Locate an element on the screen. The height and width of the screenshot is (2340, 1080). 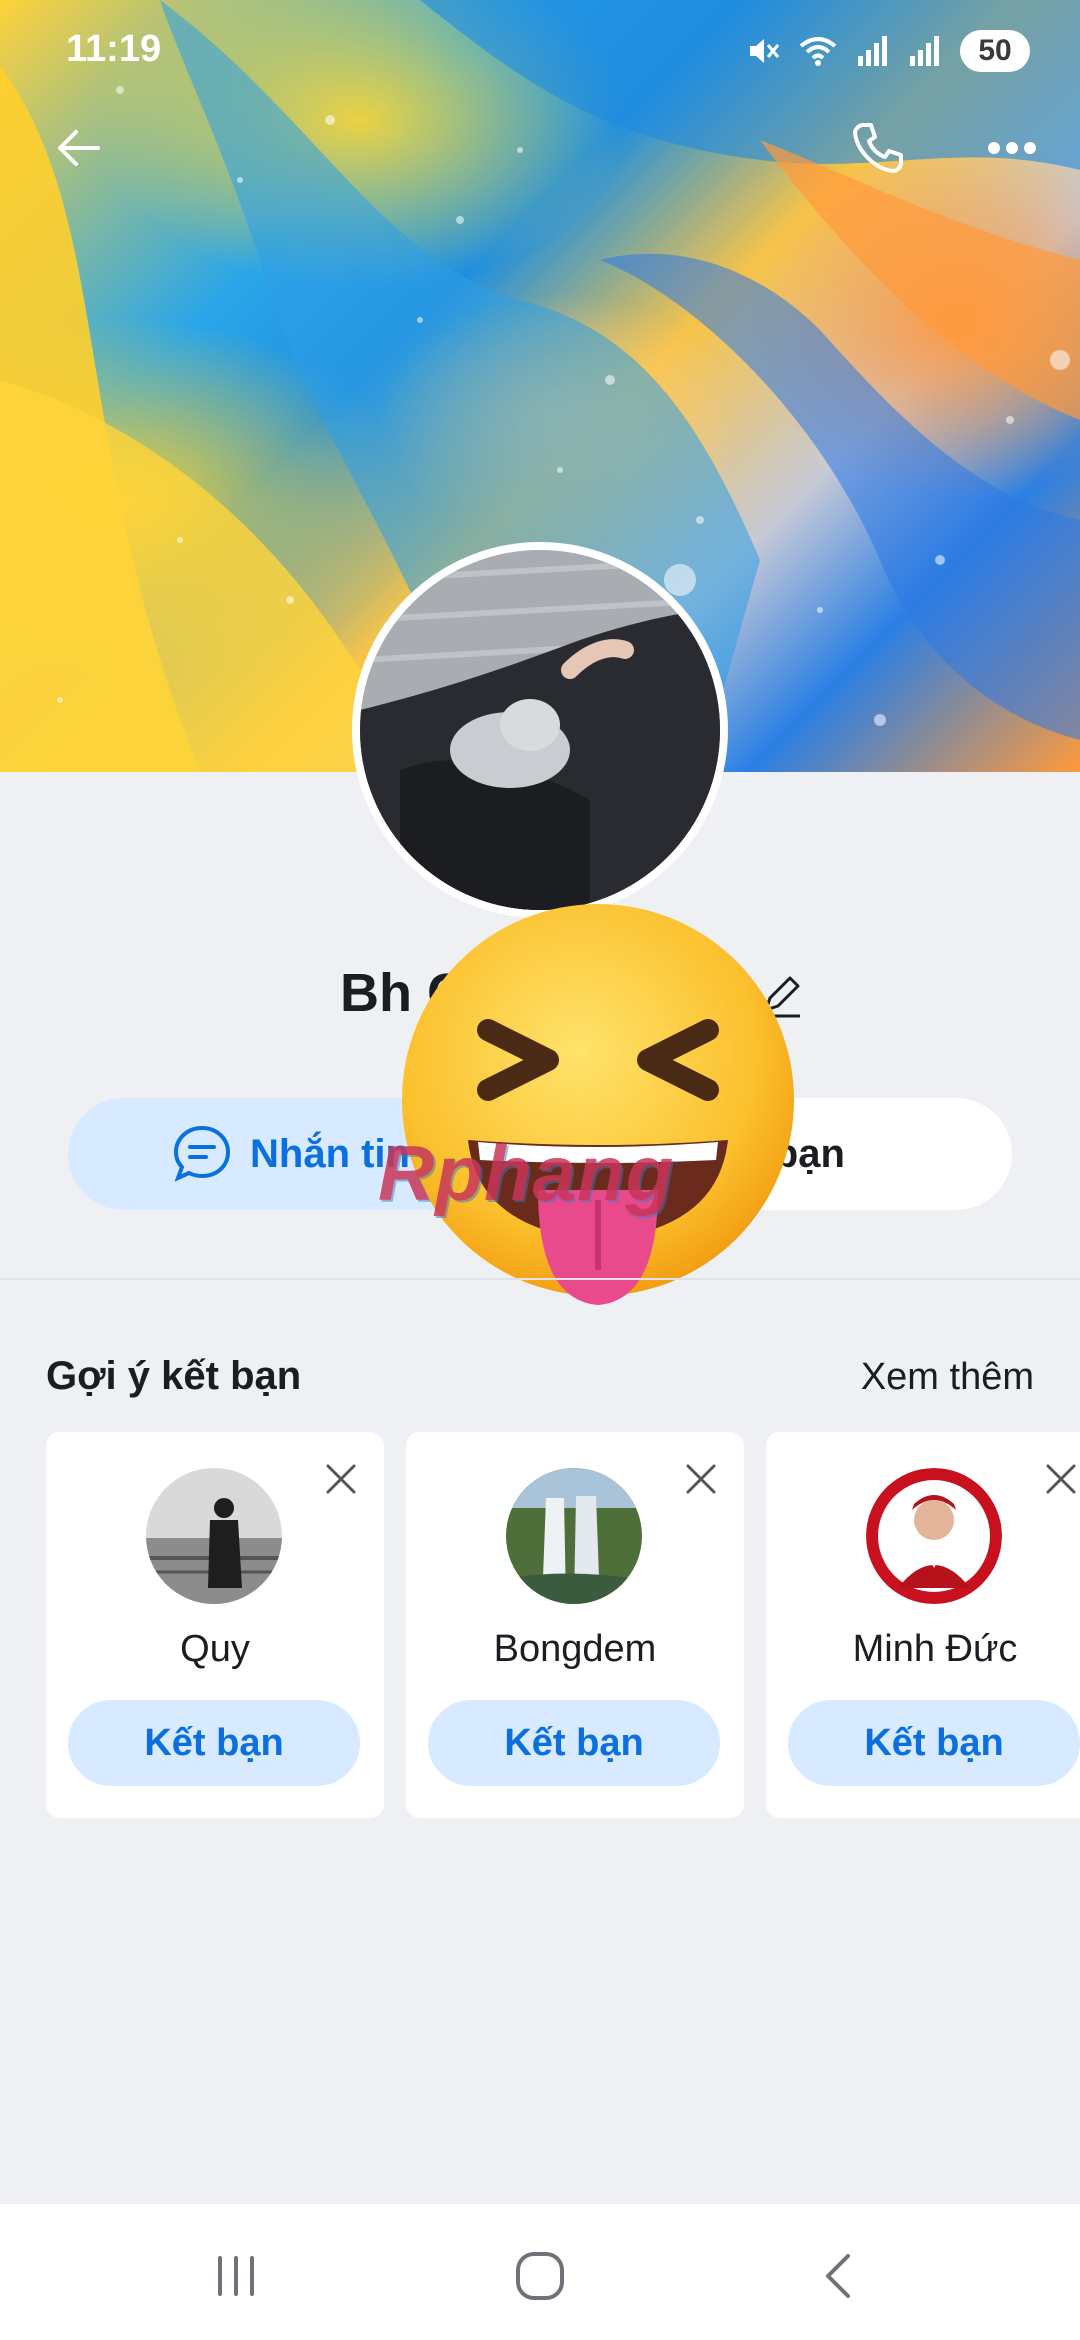
system-nav-bar is located at coordinates (540, 2272).